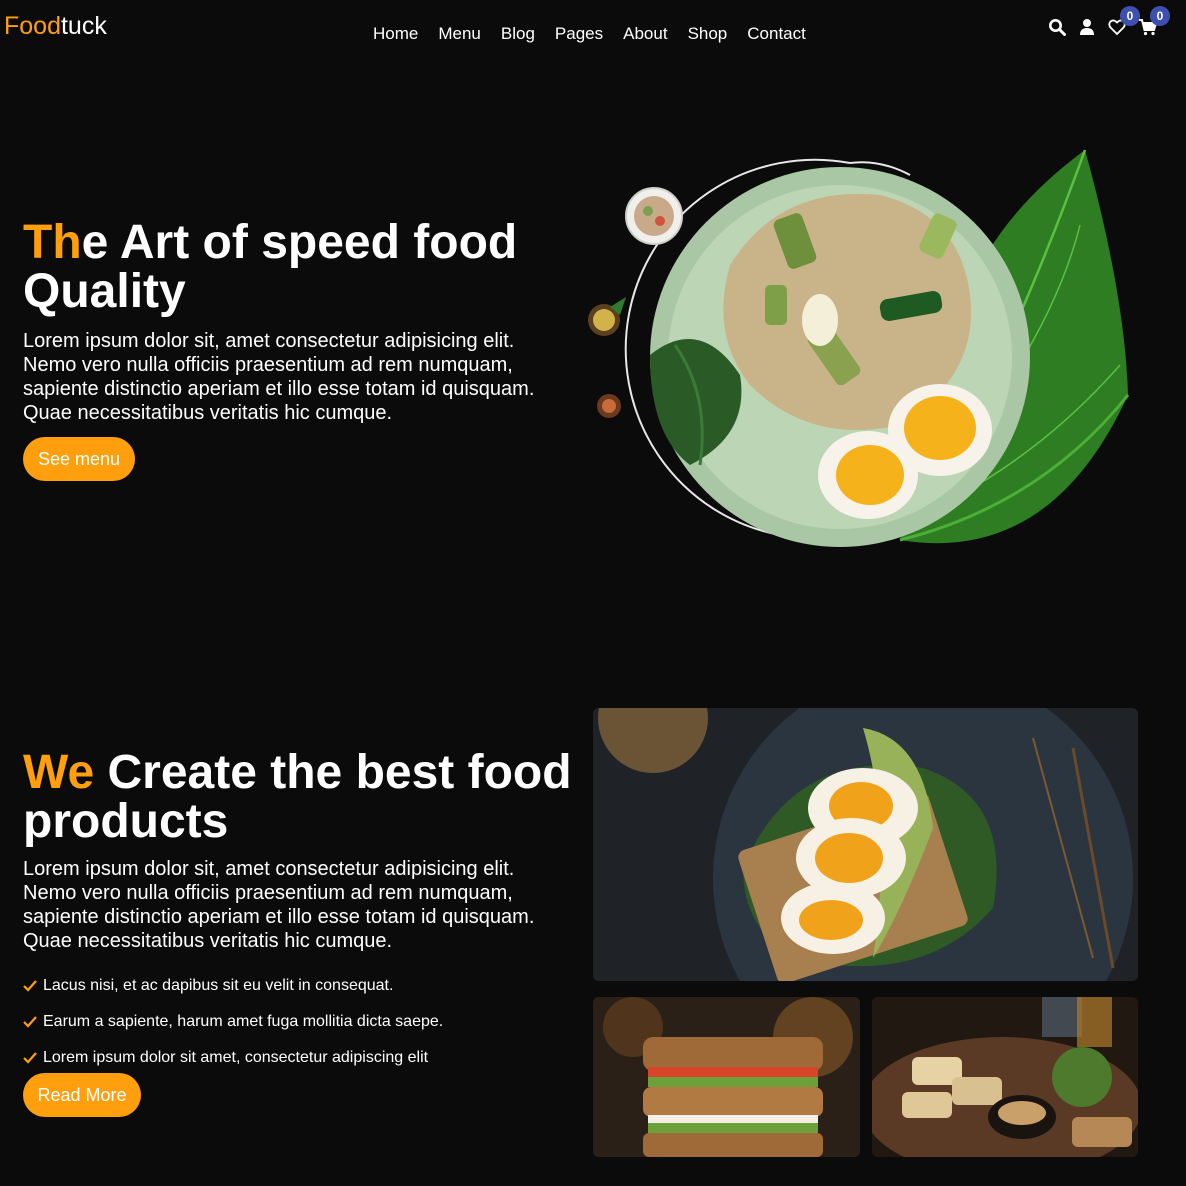 The image size is (1186, 1186). I want to click on grilled-chicken-photo, so click(1005, 1077).